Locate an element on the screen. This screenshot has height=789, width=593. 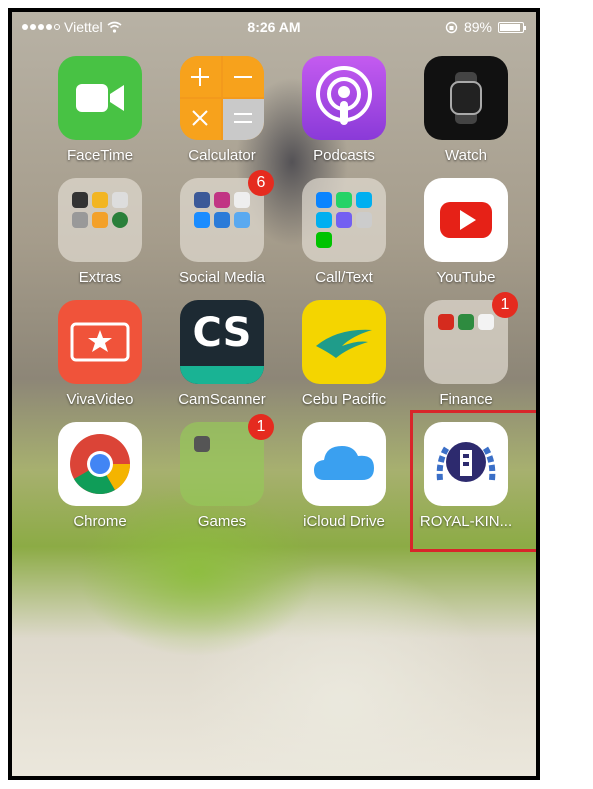
app-finance-folder: 1 Finance is located at coordinates (467, 350).